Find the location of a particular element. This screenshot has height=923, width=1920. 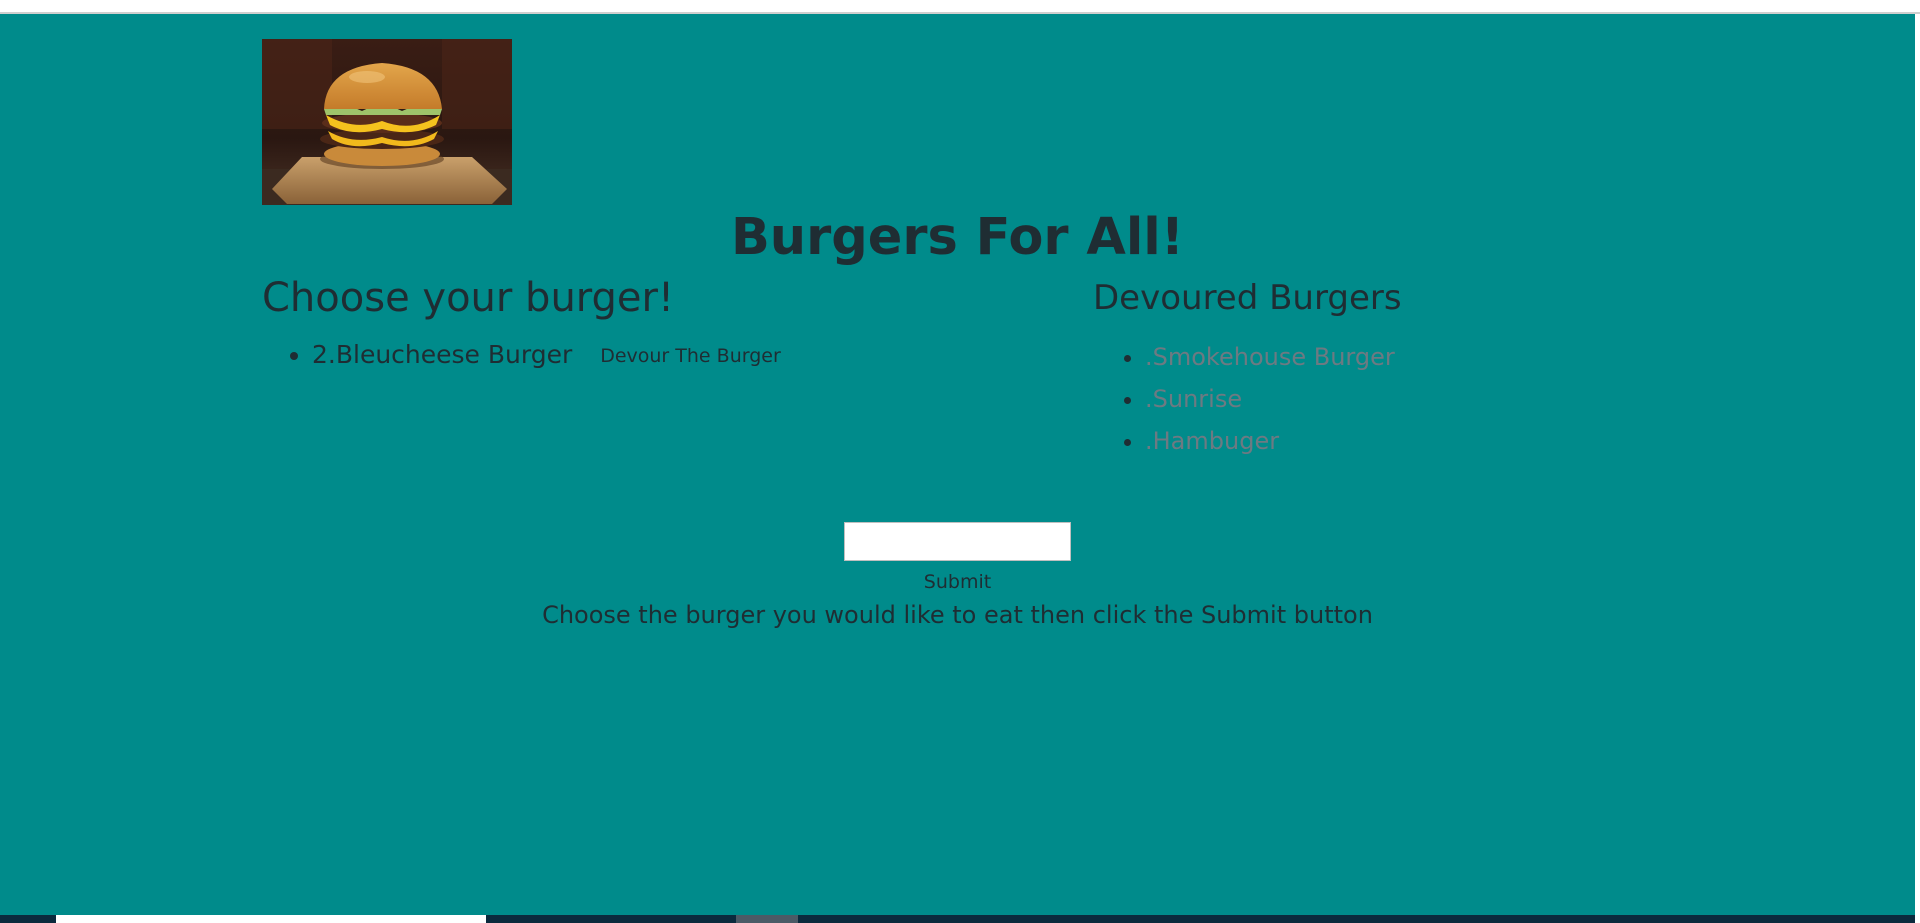

available-burger-list: 2.Bleucheese Burger Devour The Burger is located at coordinates (521, 355).